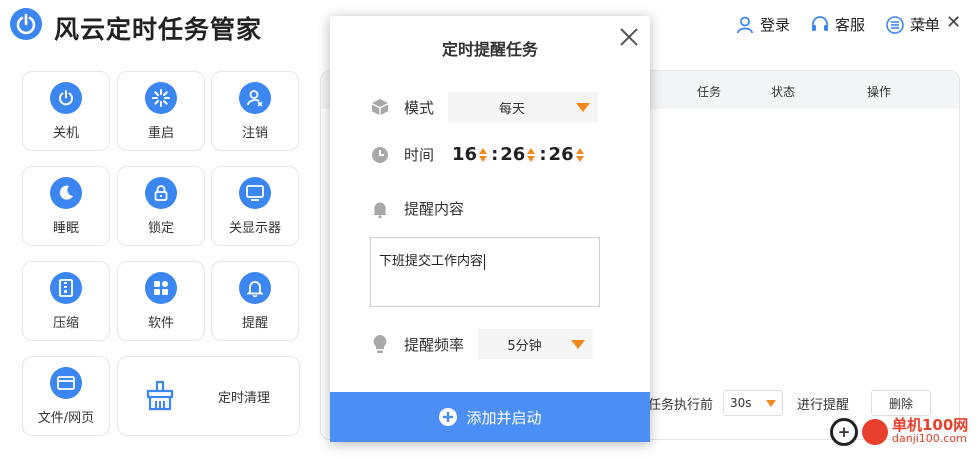 The image size is (980, 458). Describe the element at coordinates (819, 23) in the screenshot. I see `headset-icon` at that location.